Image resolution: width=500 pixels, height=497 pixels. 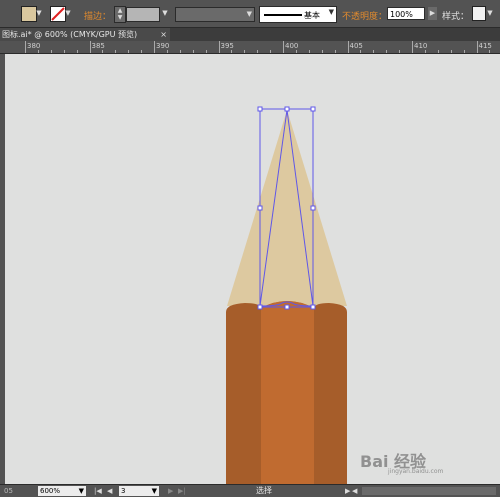 What do you see at coordinates (490, 13) in the screenshot?
I see `style-dropdown-arrow-icon: ▼` at bounding box center [490, 13].